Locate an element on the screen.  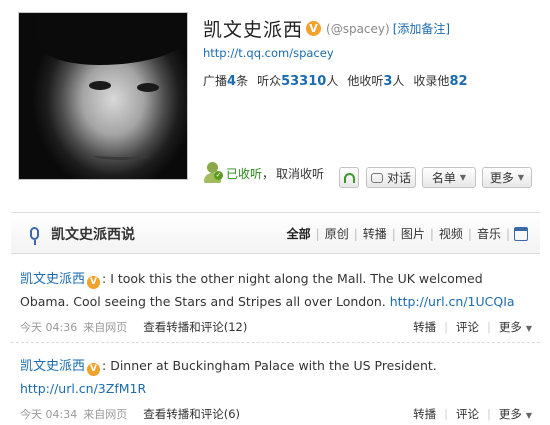
avatar-eye-right is located at coordinates (148, 87).